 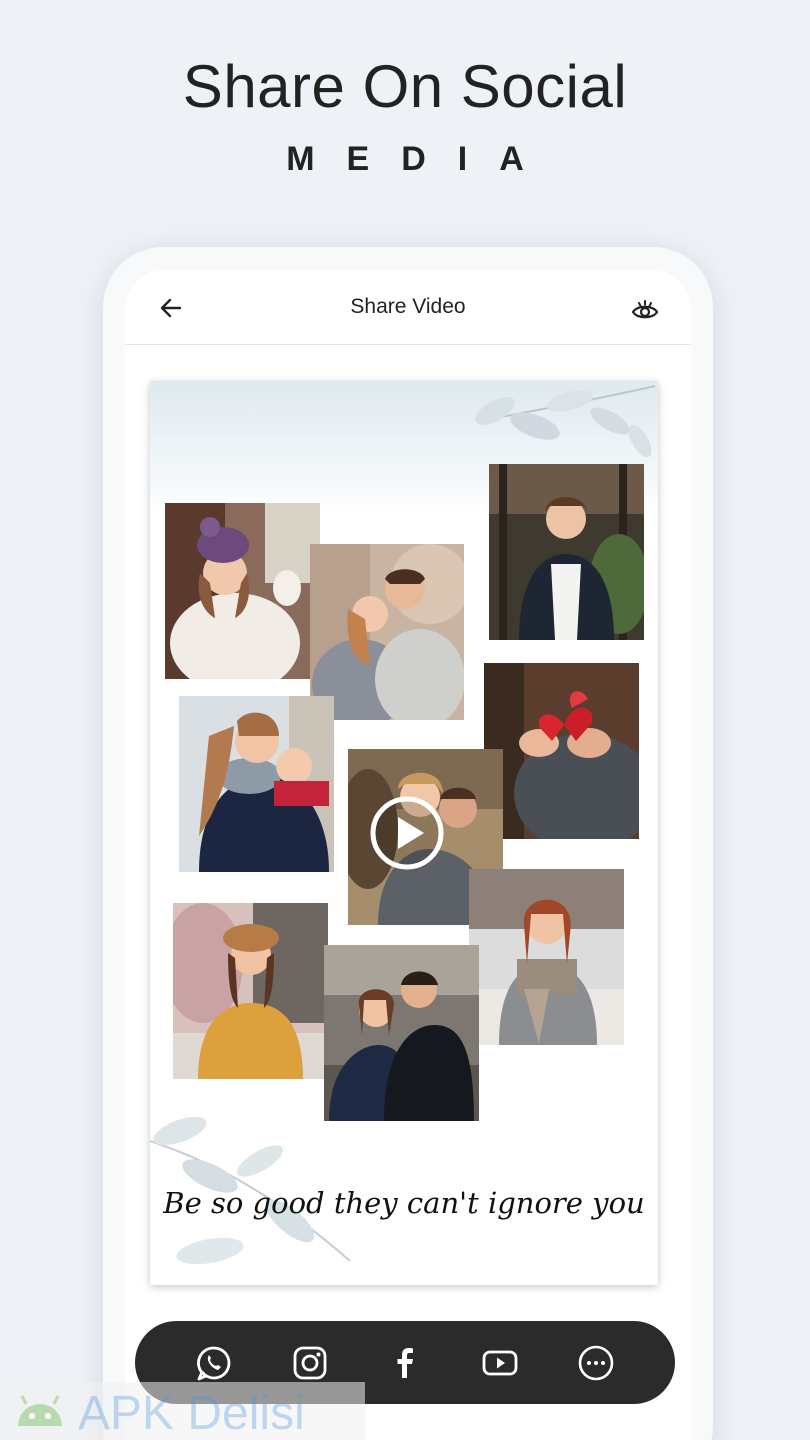 I want to click on promo-subheadline: MEDIA, so click(x=421, y=159).